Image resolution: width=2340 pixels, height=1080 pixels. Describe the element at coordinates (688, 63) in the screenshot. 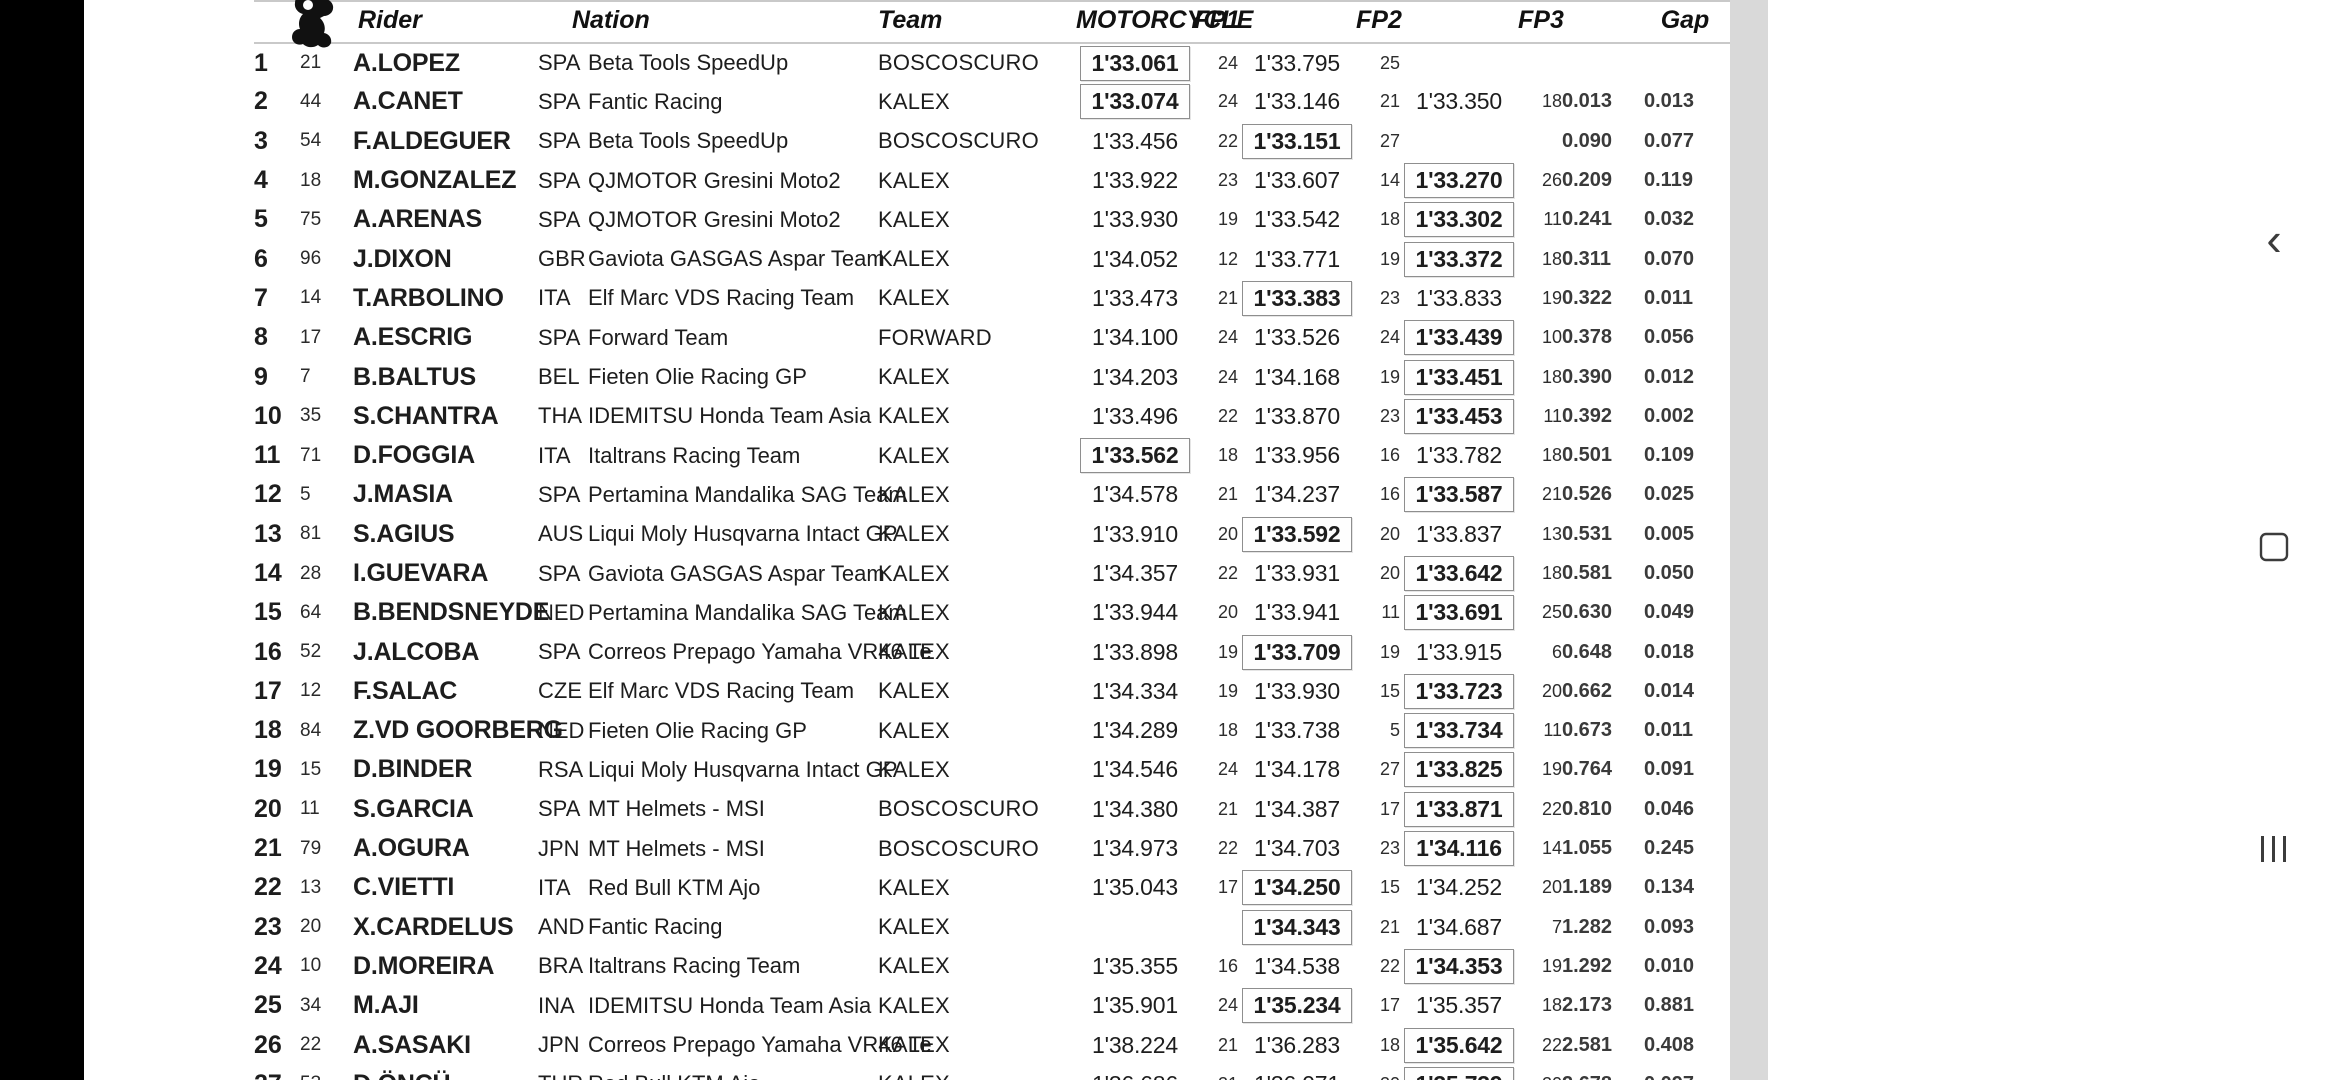

I see `row-team: Beta Tools SpeedUp` at that location.